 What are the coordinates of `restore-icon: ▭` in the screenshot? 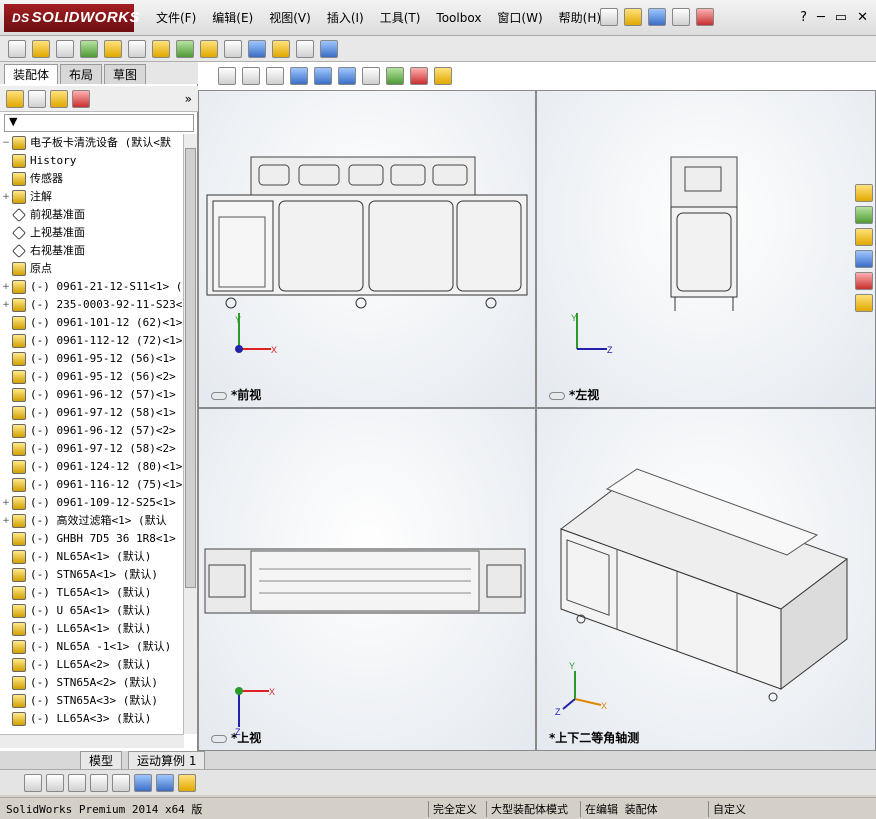 It's located at (841, 17).